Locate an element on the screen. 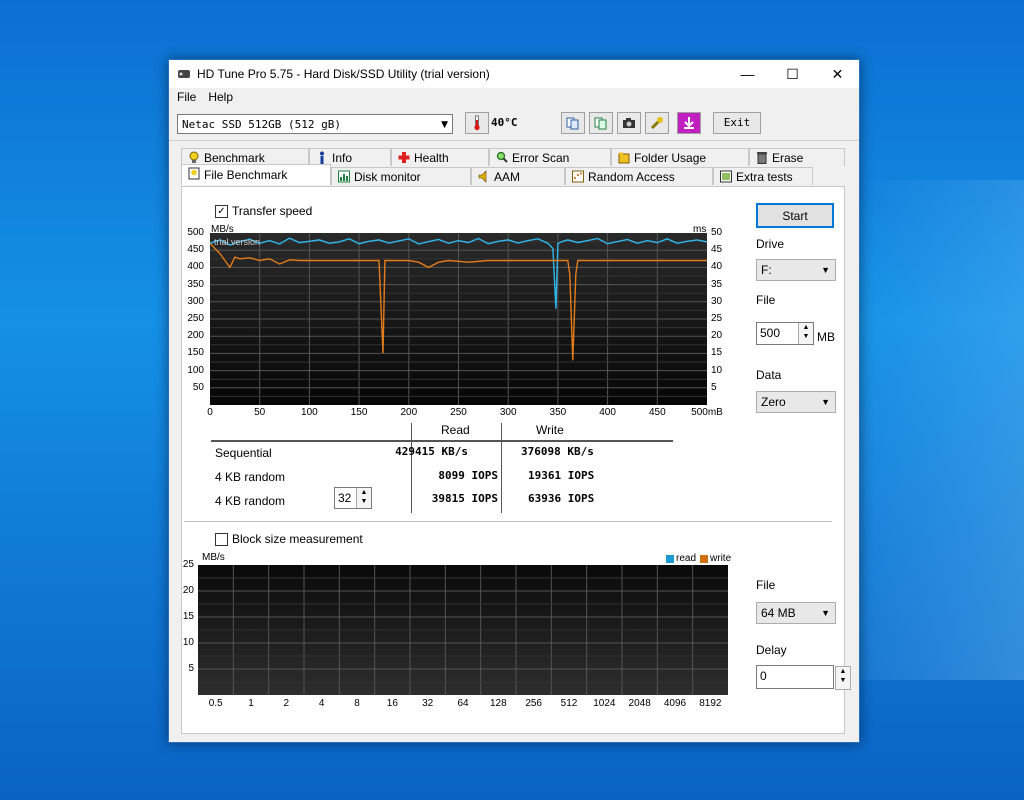 The image size is (1024, 800). info-icon is located at coordinates (322, 157).